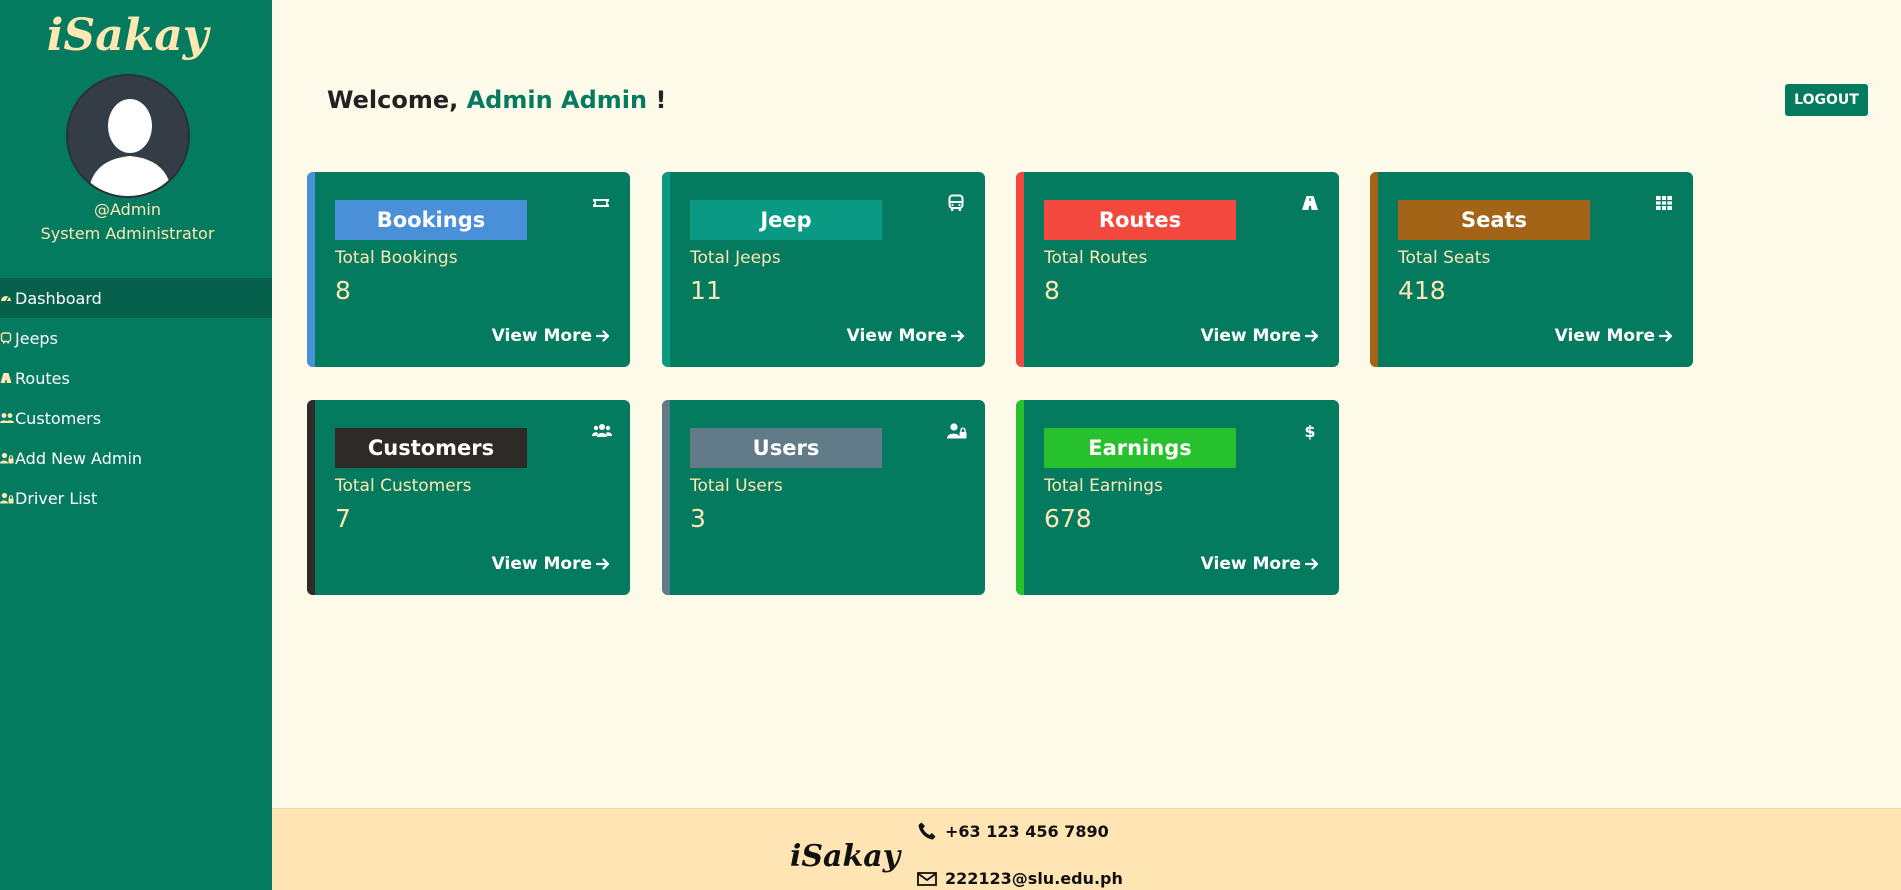 The image size is (1901, 890). What do you see at coordinates (127, 209) in the screenshot?
I see `user-handle: @Admin` at bounding box center [127, 209].